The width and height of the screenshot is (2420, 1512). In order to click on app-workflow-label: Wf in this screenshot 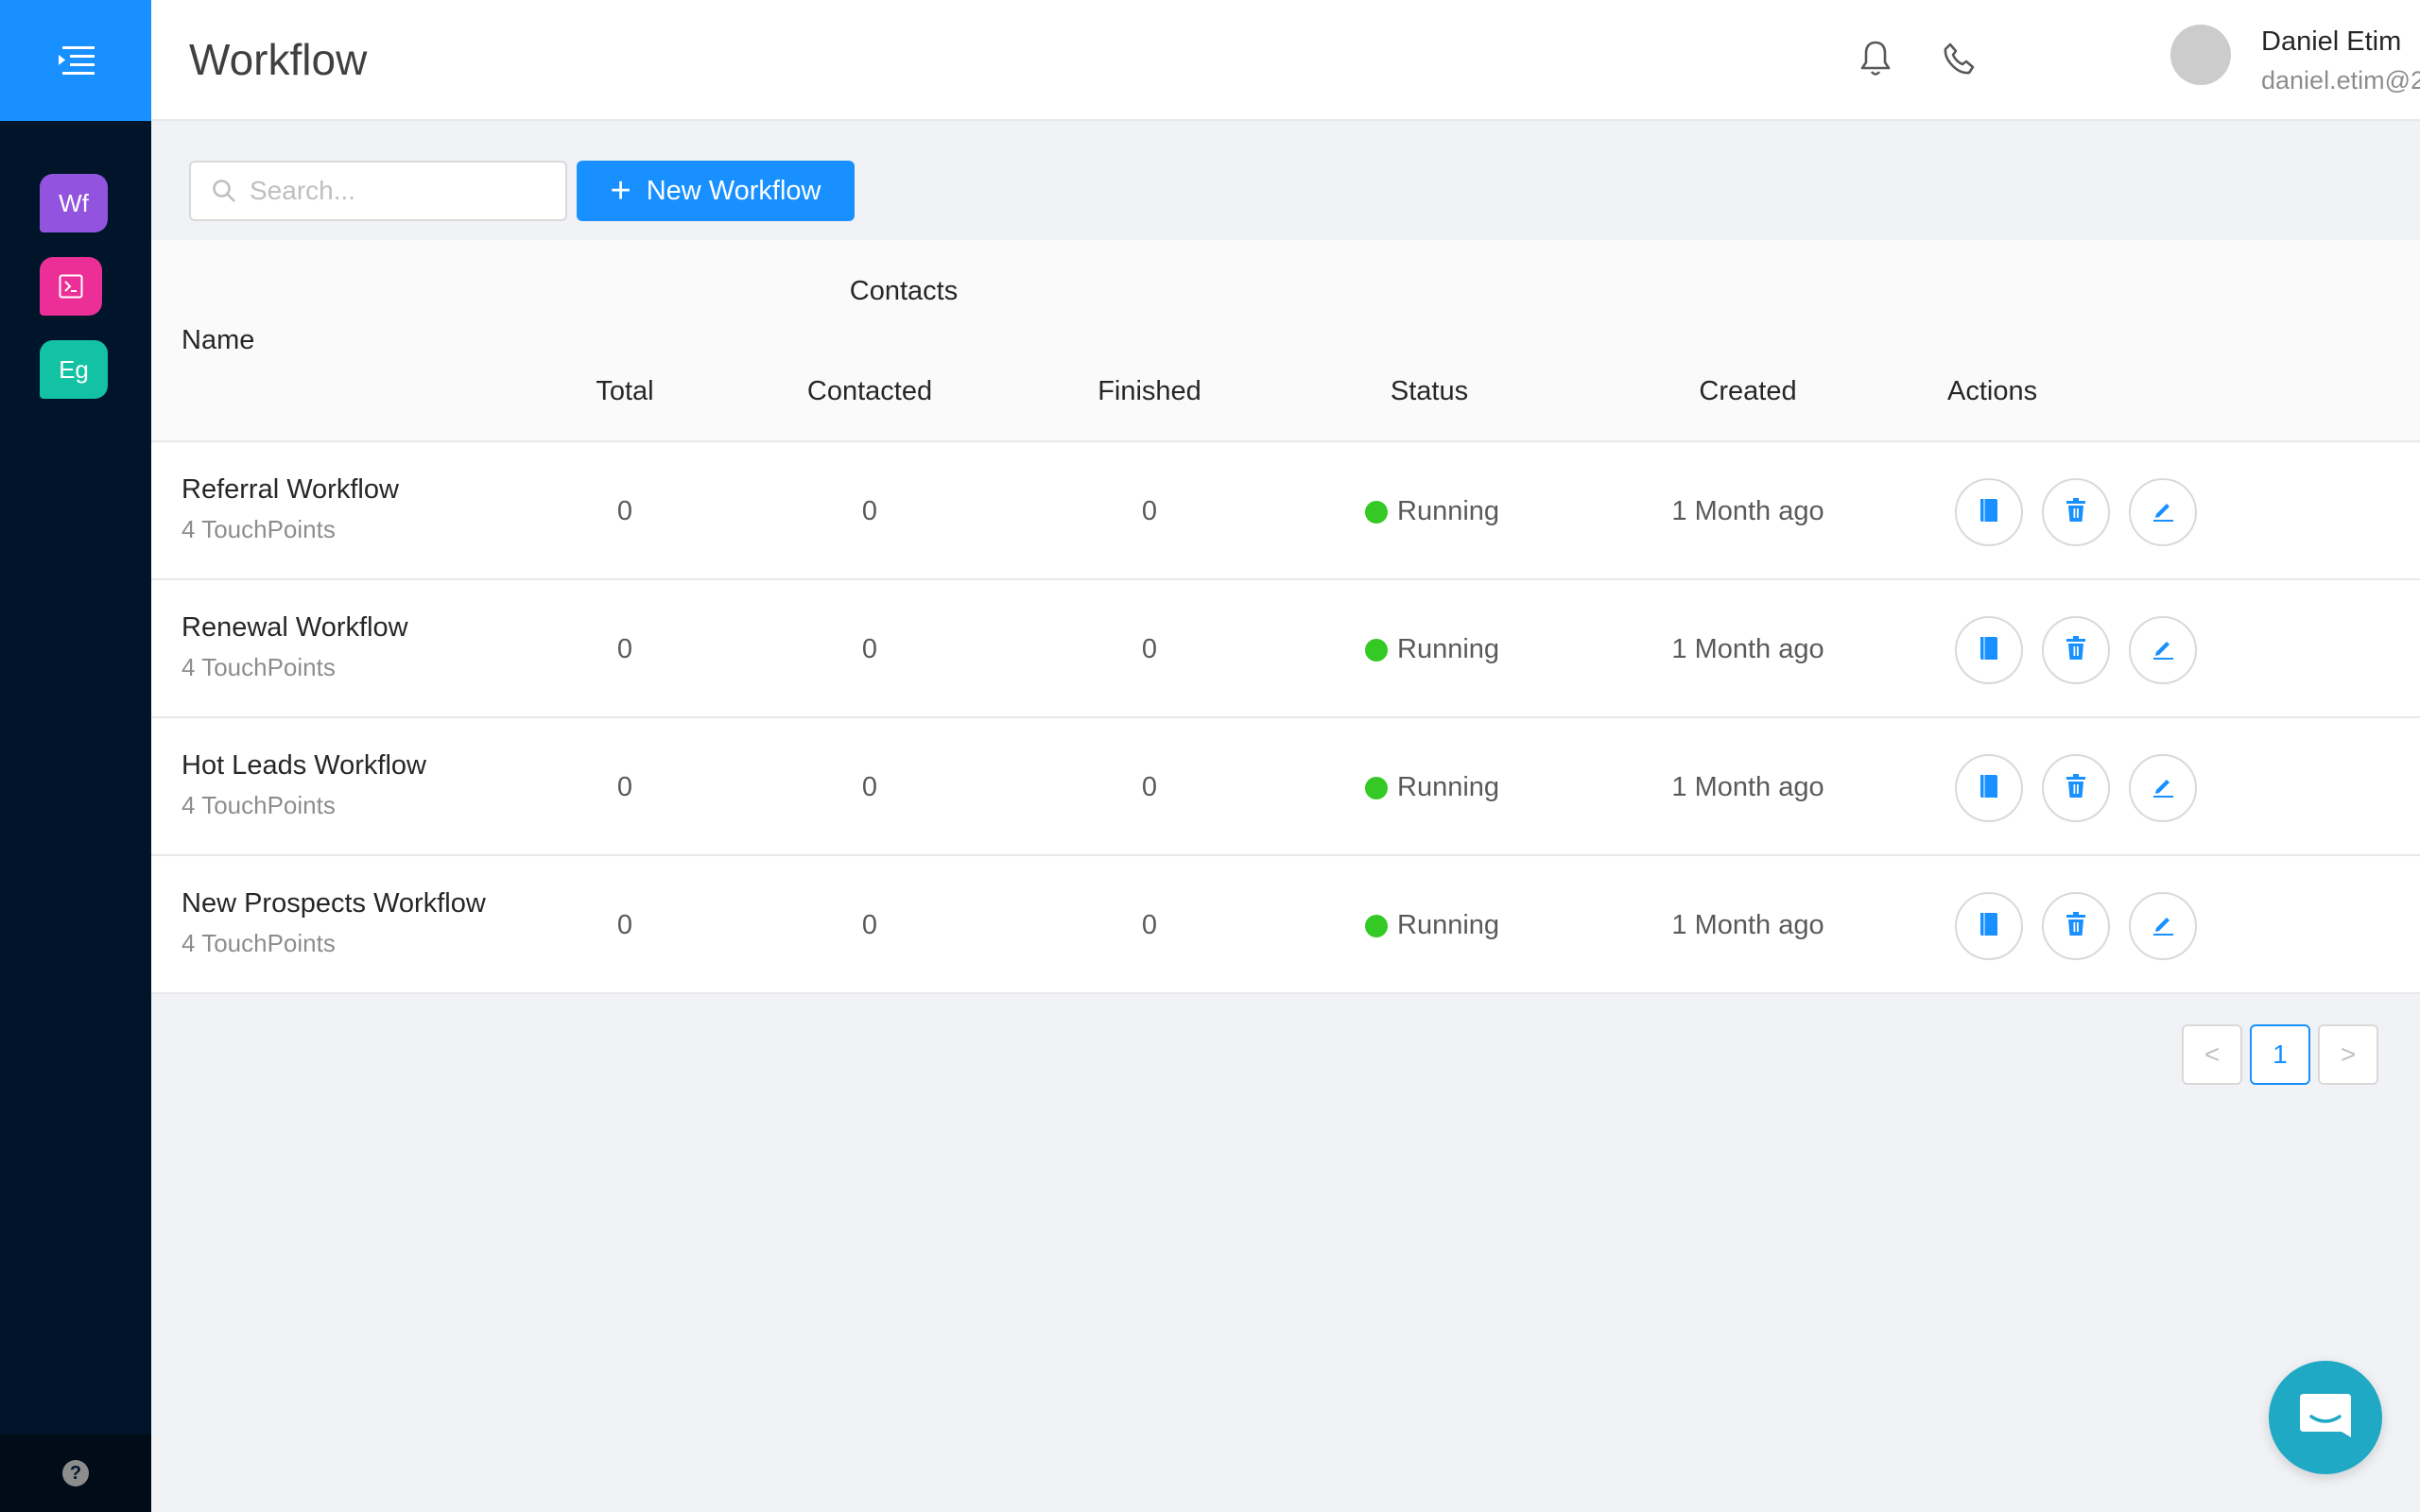, I will do `click(74, 202)`.